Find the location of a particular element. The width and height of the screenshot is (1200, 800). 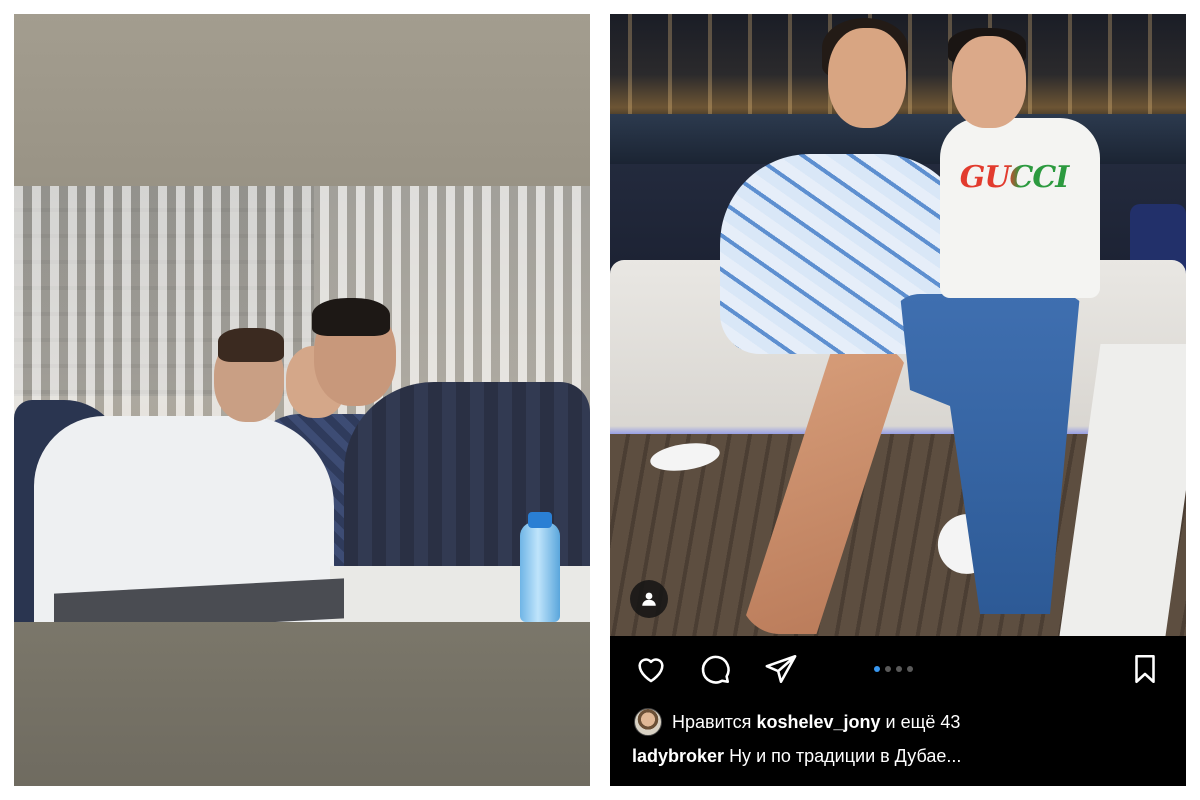

water-bottle is located at coordinates (540, 572).